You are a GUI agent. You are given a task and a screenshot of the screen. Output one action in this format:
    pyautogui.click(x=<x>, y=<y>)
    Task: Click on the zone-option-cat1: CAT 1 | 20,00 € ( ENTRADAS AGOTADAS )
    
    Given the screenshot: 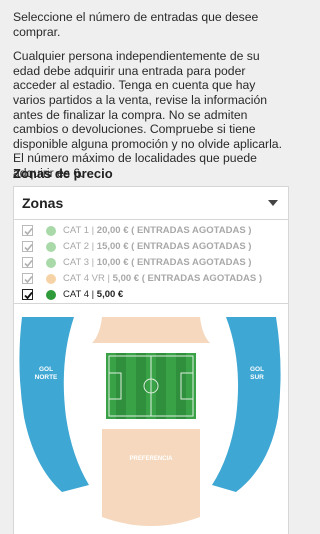 What is the action you would take?
    pyautogui.click(x=153, y=231)
    